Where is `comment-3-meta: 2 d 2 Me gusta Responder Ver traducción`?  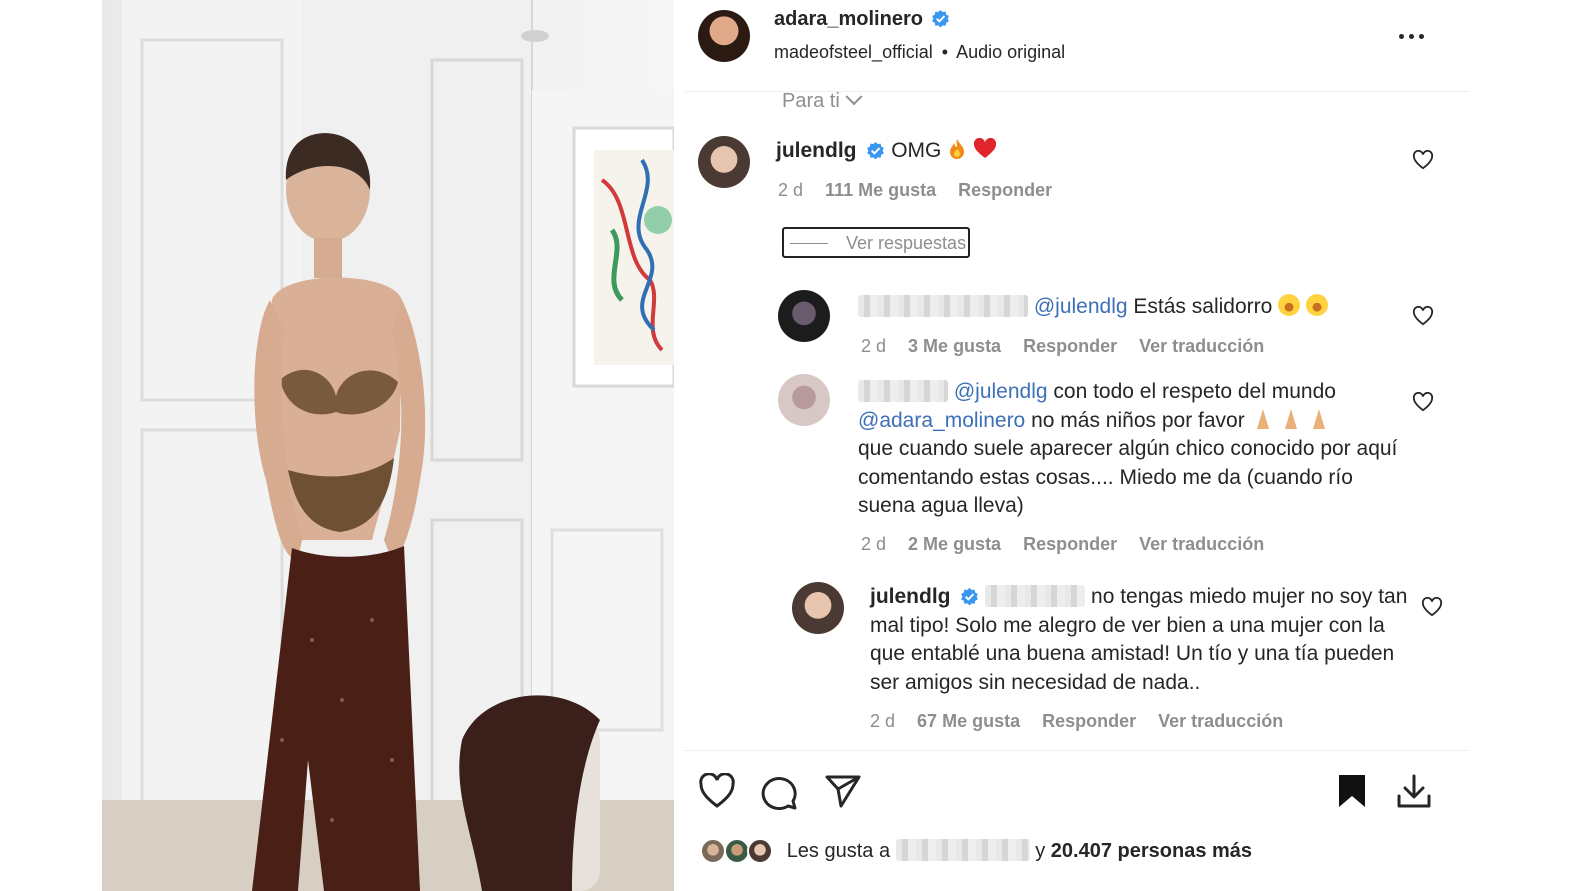
comment-3-meta: 2 d 2 Me gusta Responder Ver traducción is located at coordinates (1071, 544).